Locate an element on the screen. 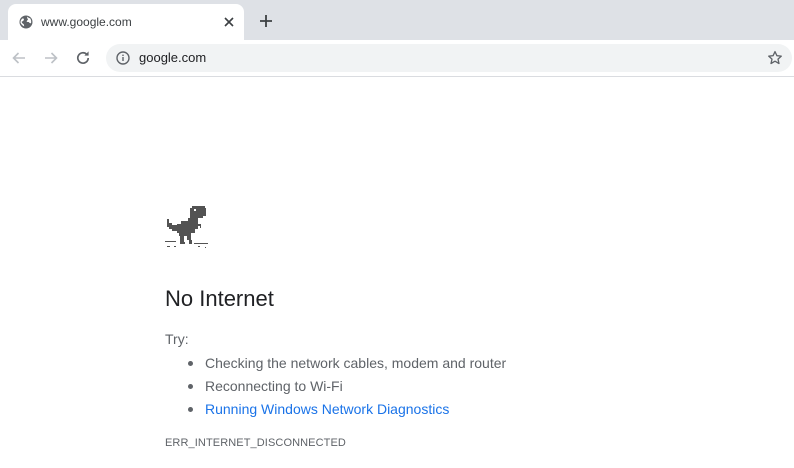  forward-button is located at coordinates (51, 58).